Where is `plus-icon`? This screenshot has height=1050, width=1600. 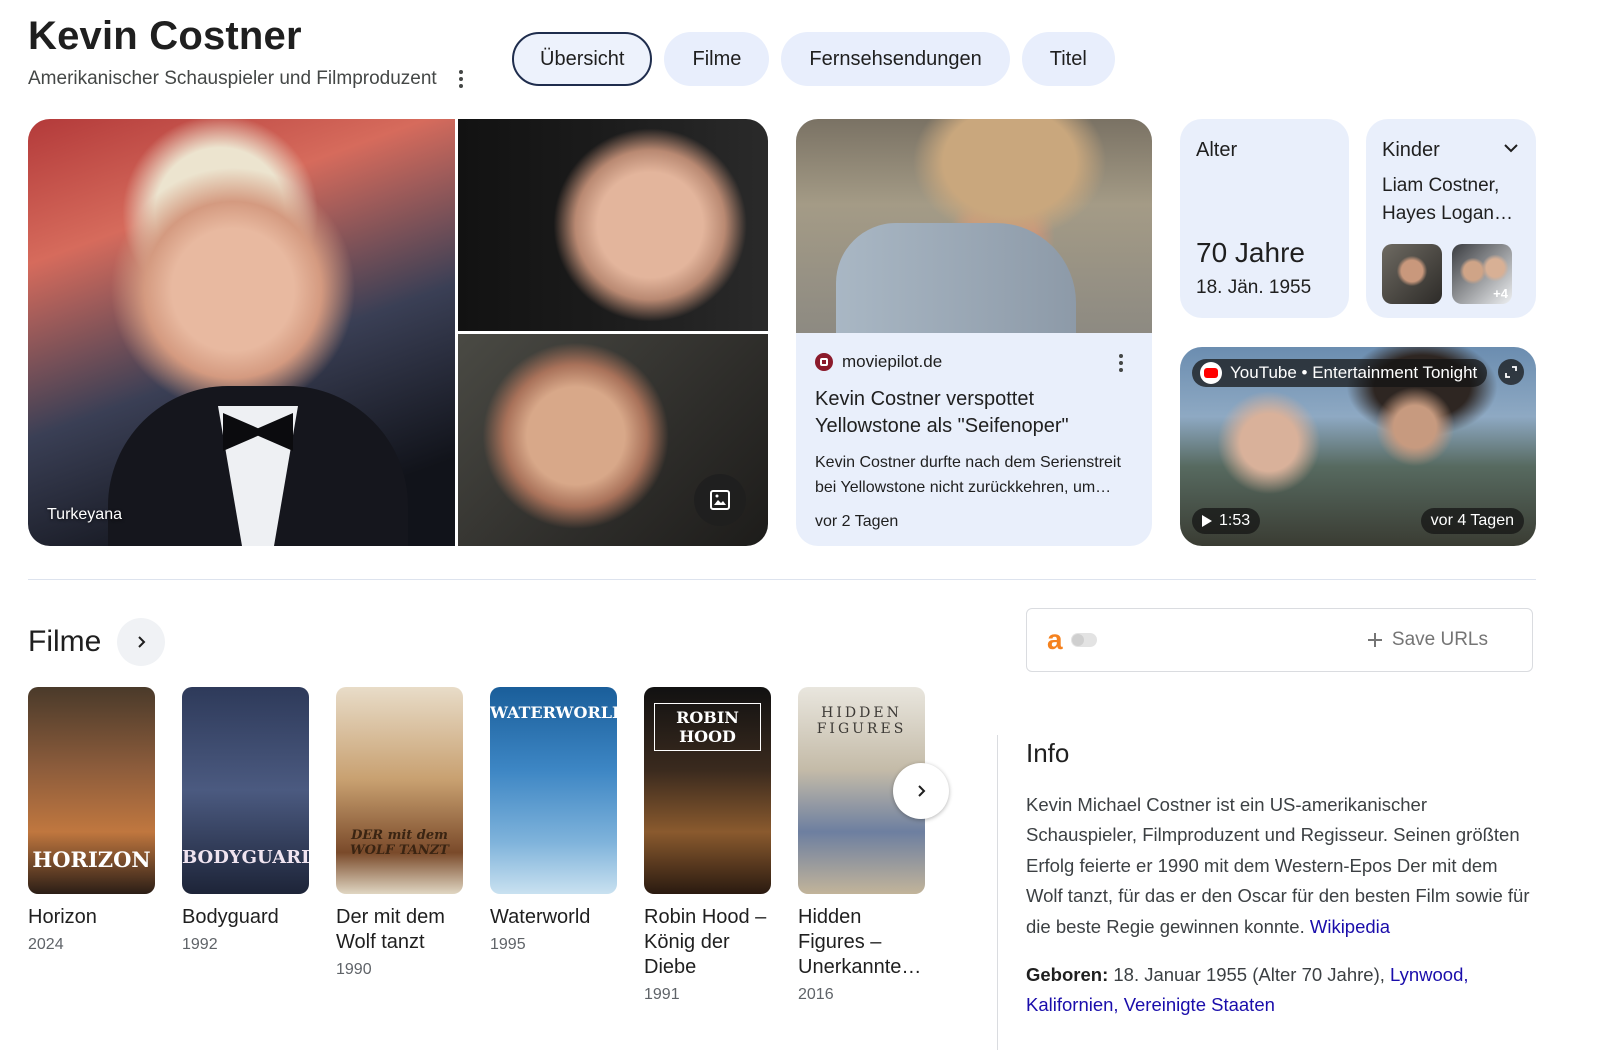
plus-icon is located at coordinates (1374, 640).